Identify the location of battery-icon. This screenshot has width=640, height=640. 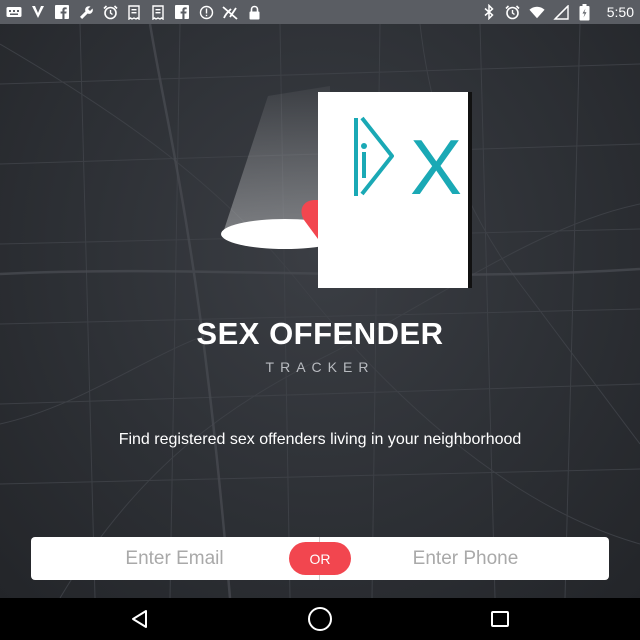
(585, 11).